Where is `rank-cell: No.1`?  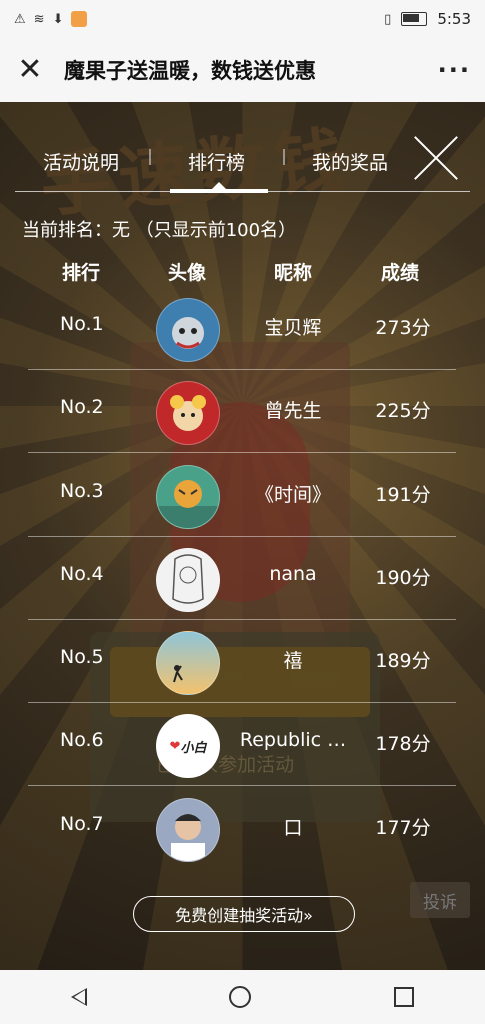
rank-cell: No.1 is located at coordinates (82, 324).